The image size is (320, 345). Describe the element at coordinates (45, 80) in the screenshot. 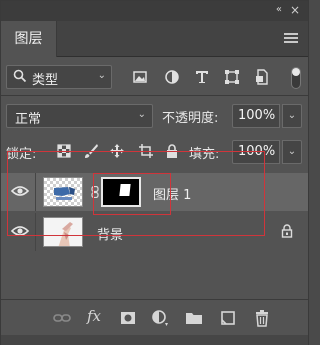

I see `filter-kind-label: 类型` at that location.